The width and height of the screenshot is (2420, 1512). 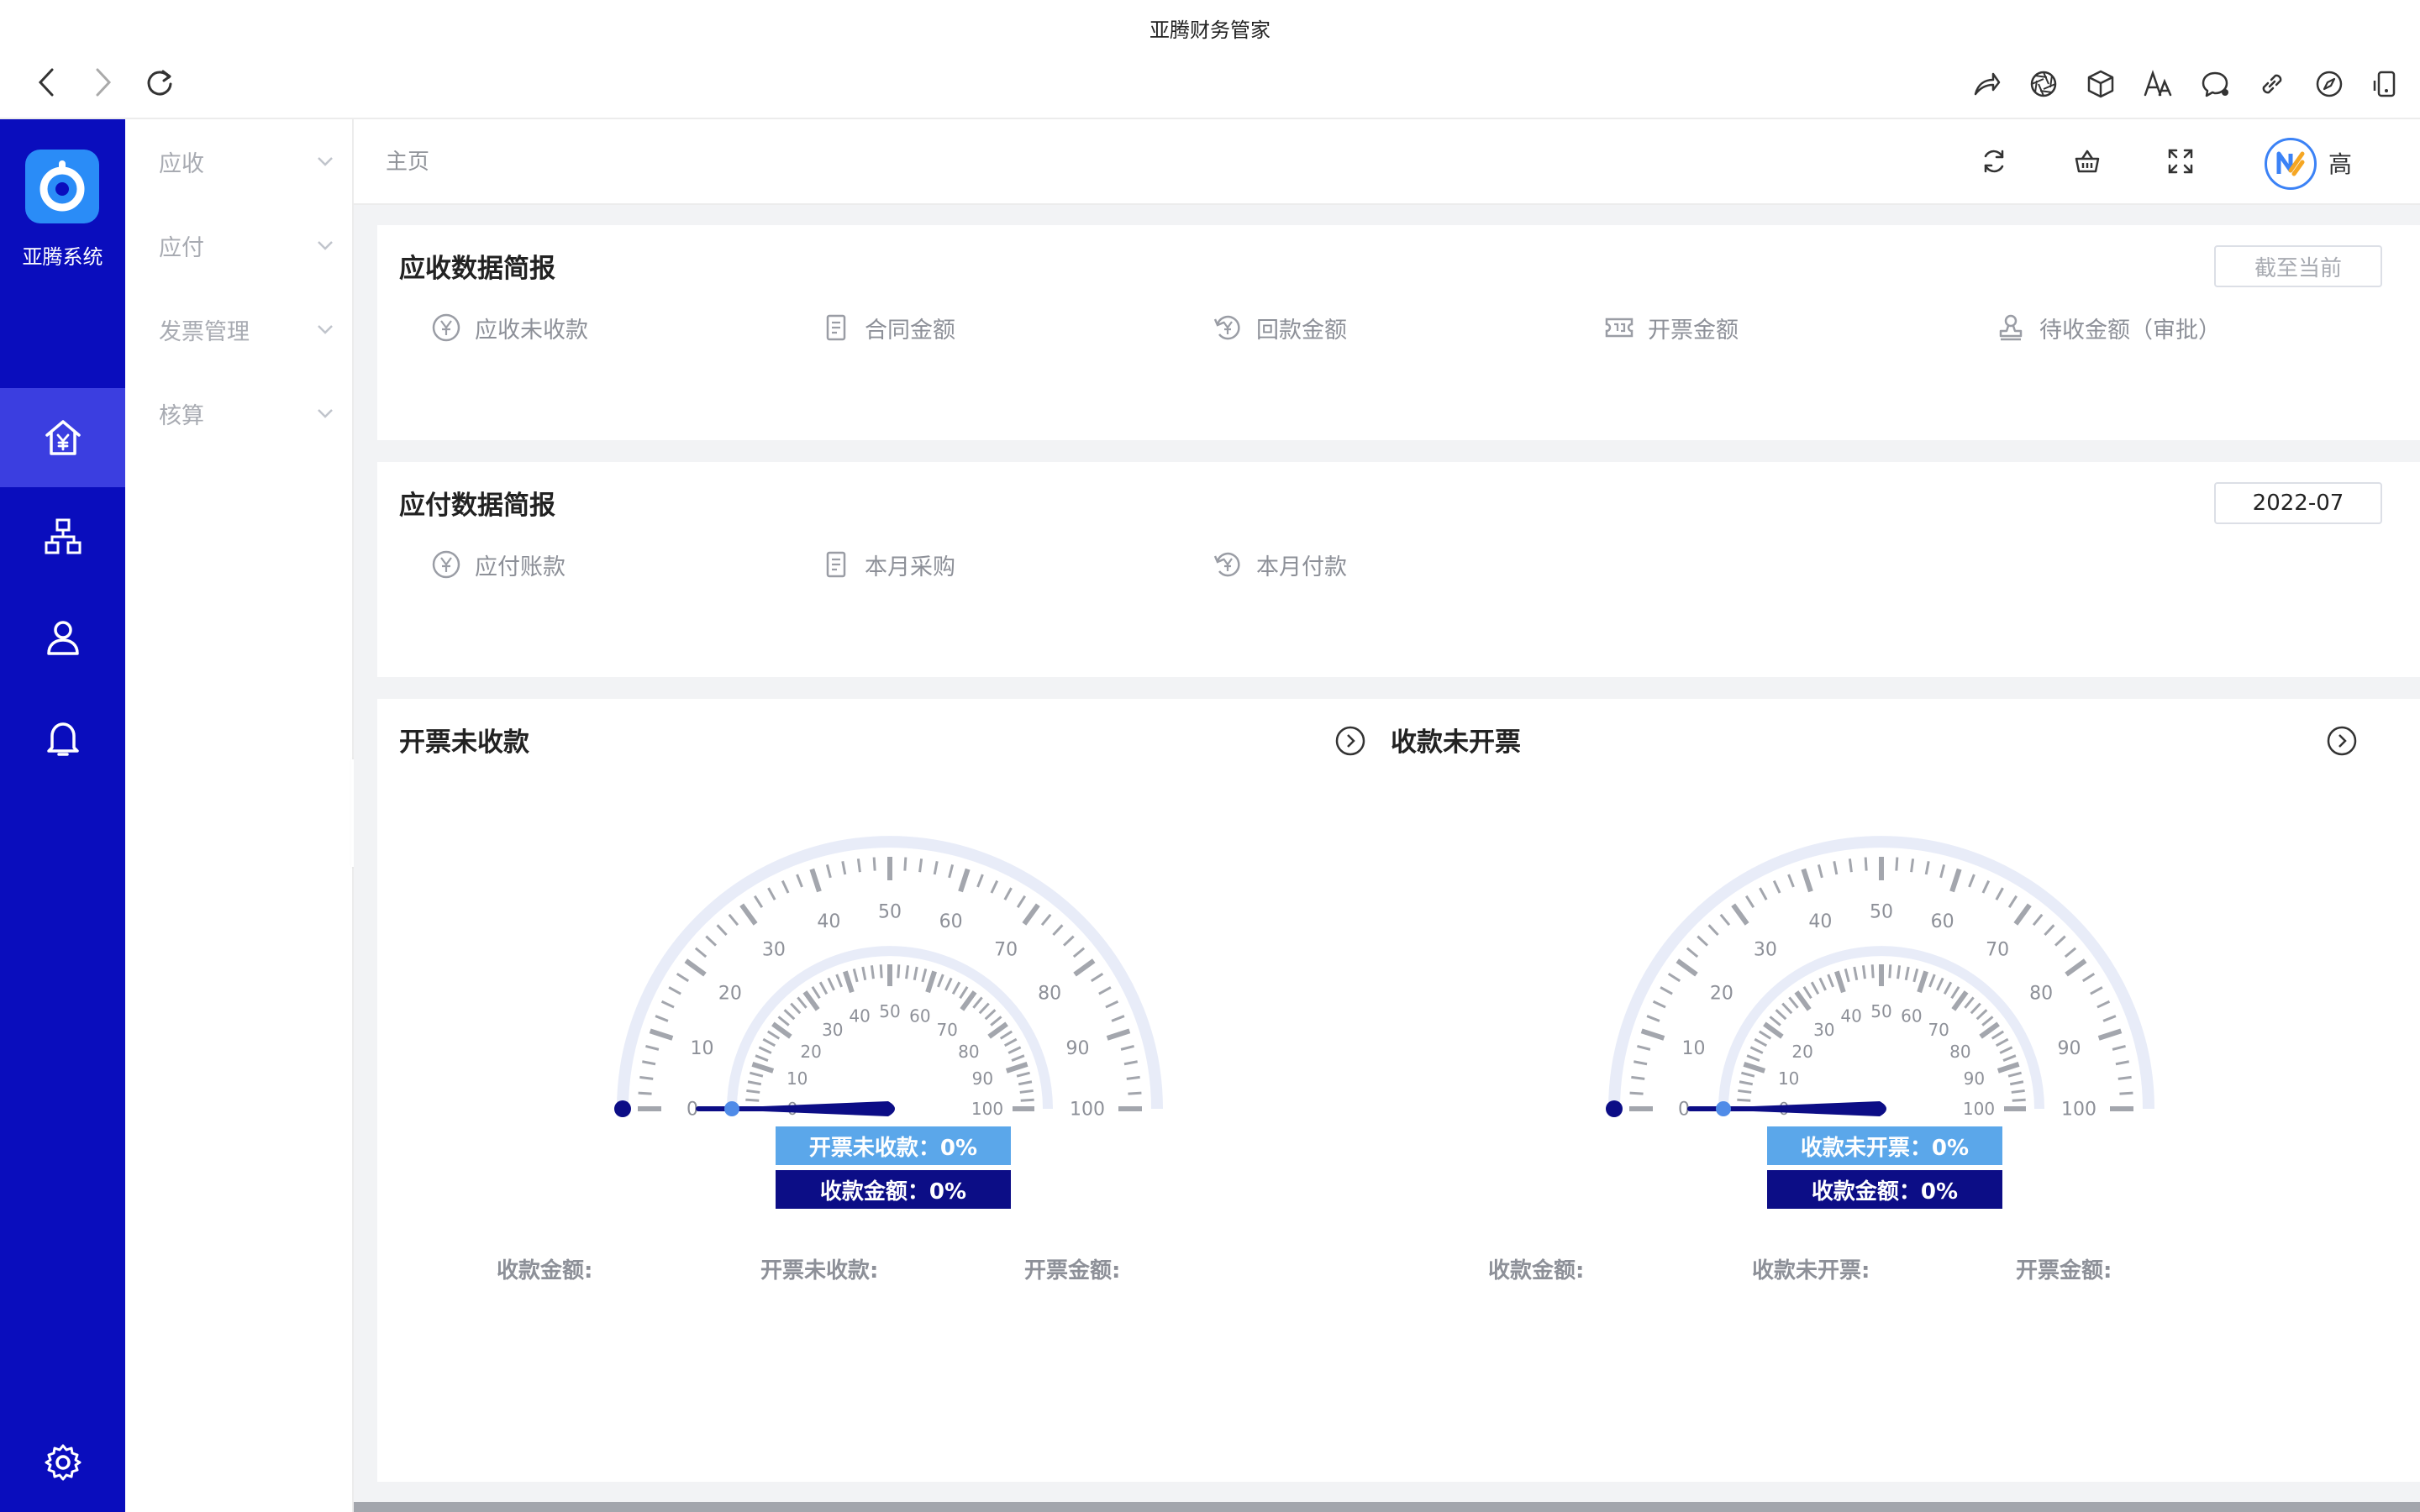 What do you see at coordinates (1387, 1507) in the screenshot?
I see `horizontal-scrollbar` at bounding box center [1387, 1507].